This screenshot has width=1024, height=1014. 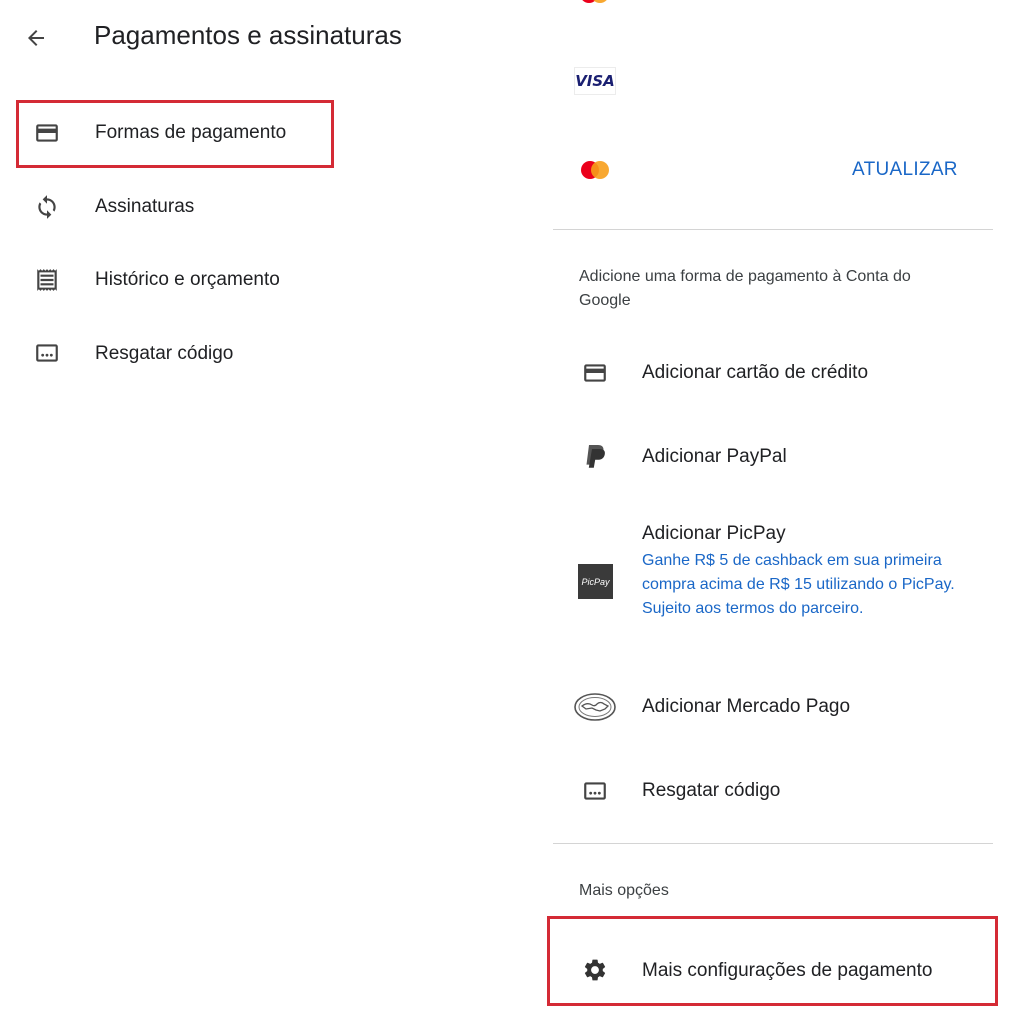 What do you see at coordinates (190, 133) in the screenshot?
I see `menu-item-label: Formas de pagamento` at bounding box center [190, 133].